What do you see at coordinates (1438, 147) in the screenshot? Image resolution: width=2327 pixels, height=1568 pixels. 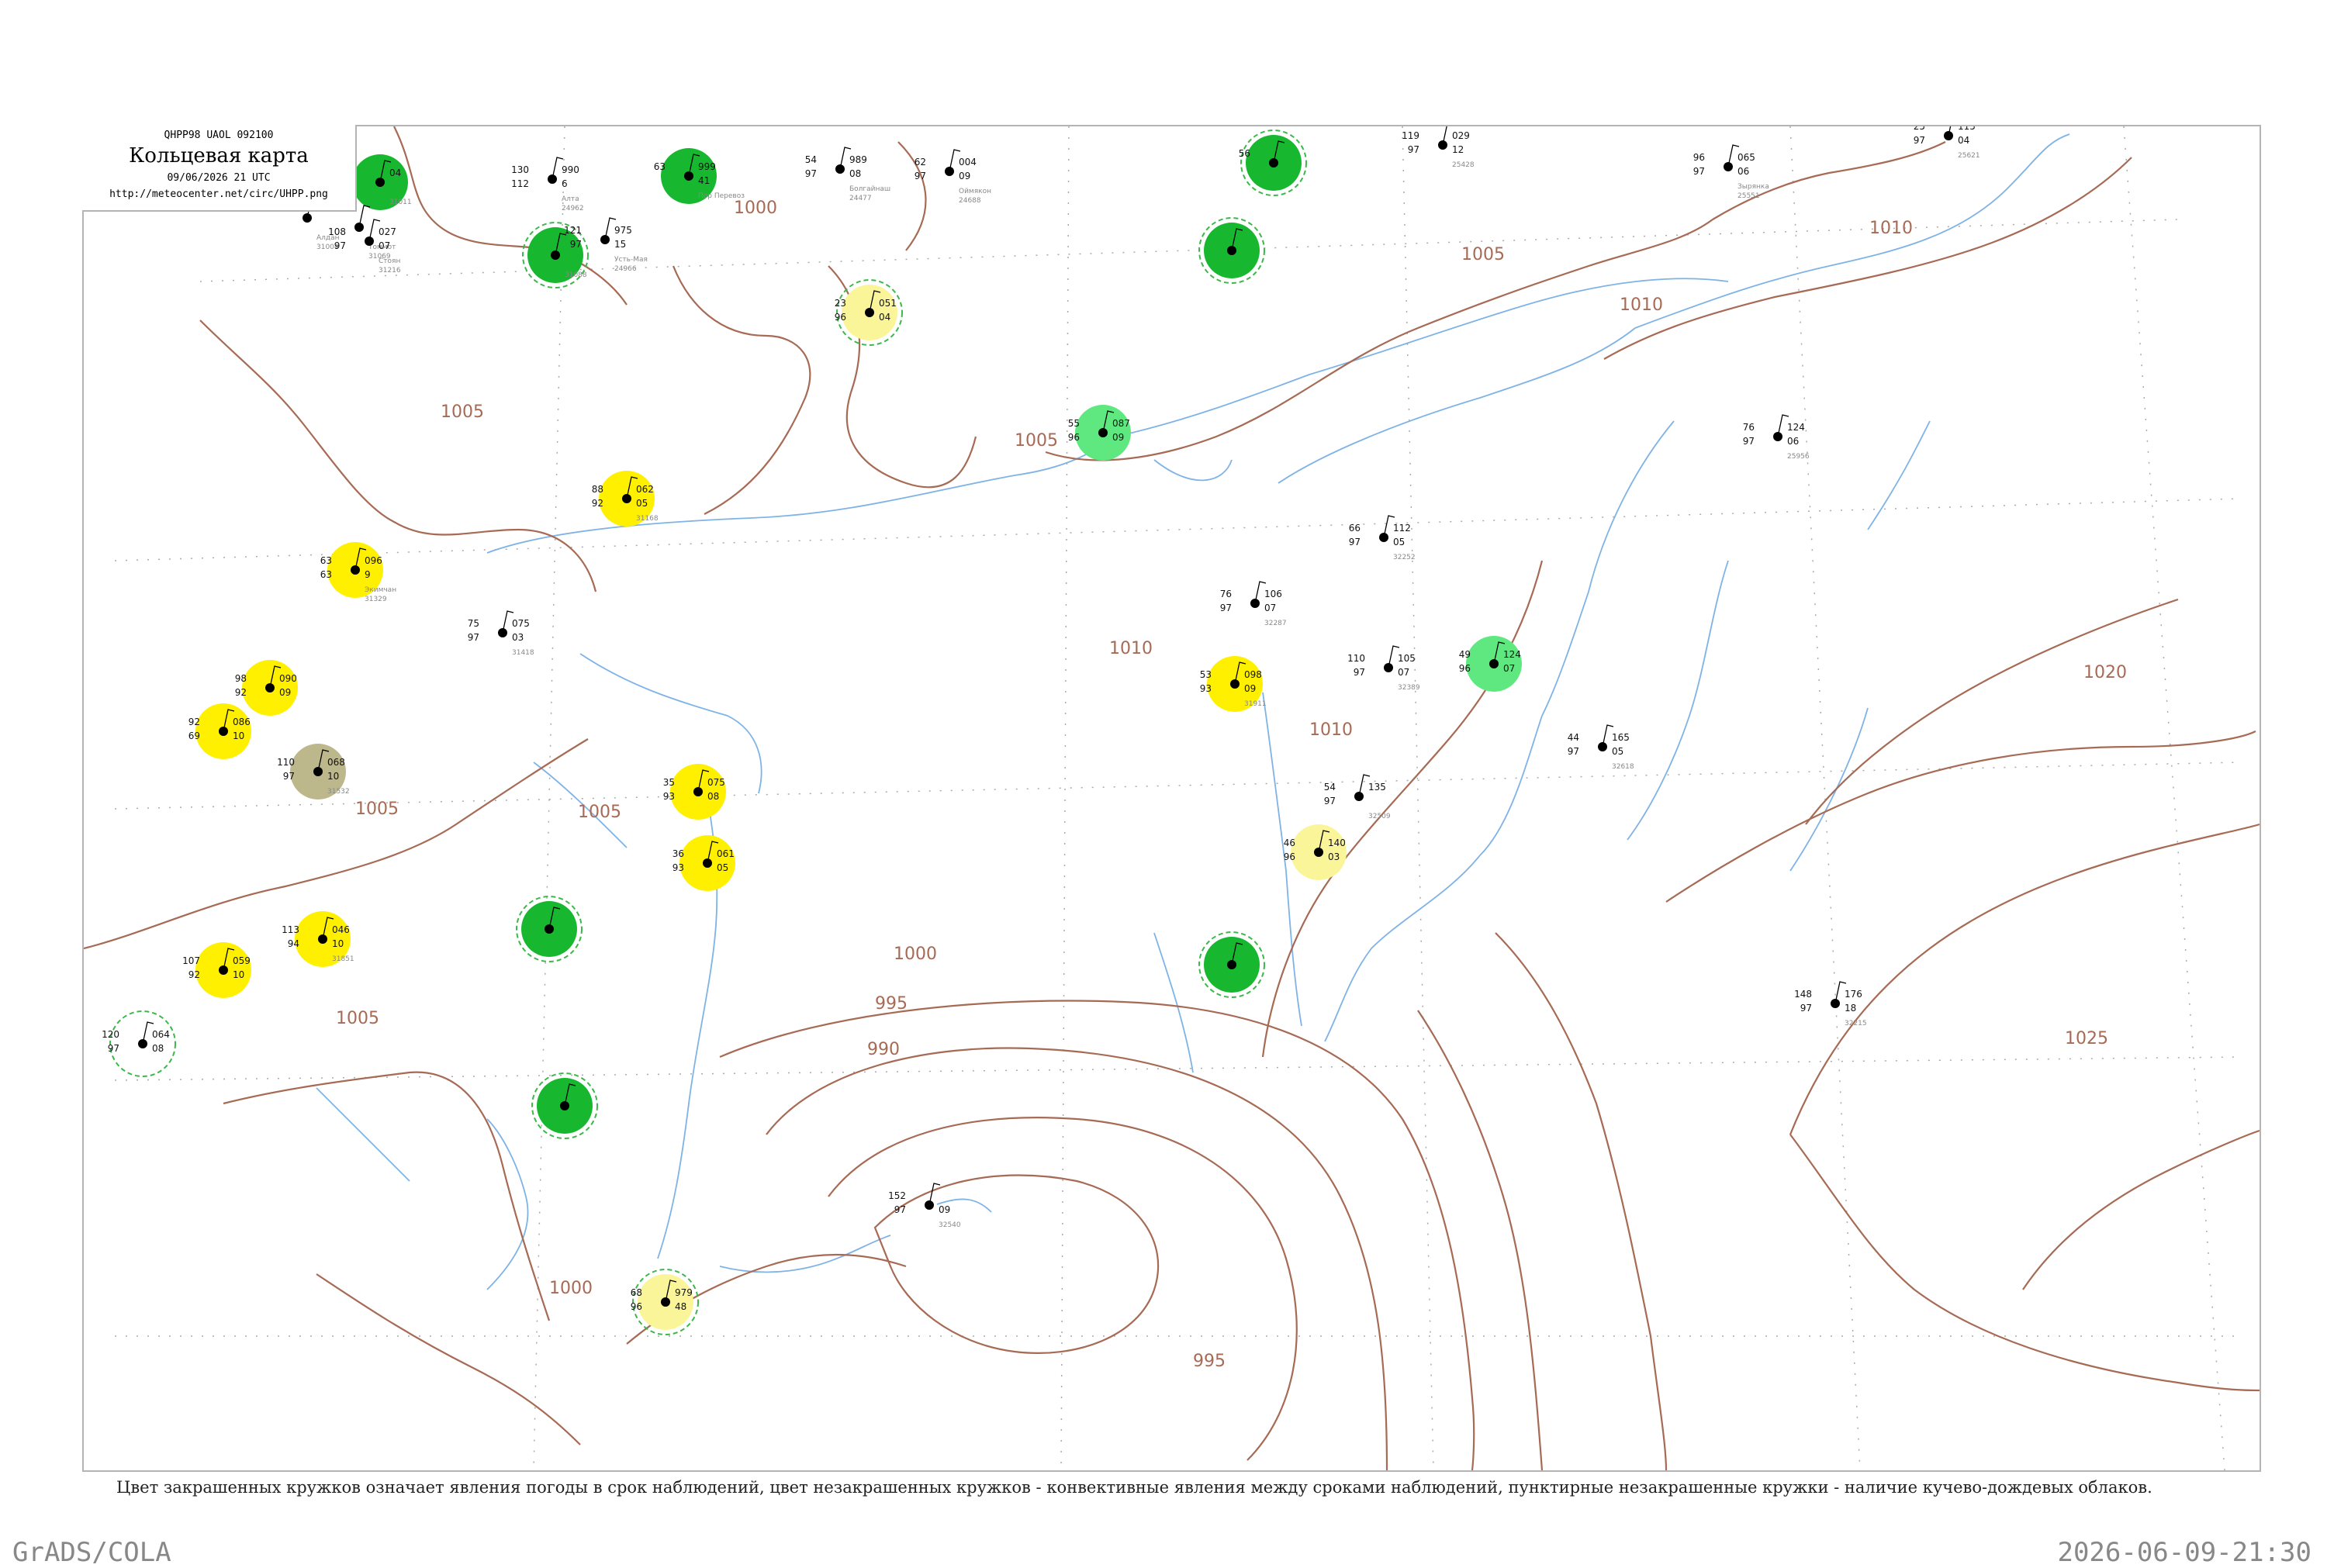 I see `station-plot: 119 029 97 12 25428` at bounding box center [1438, 147].